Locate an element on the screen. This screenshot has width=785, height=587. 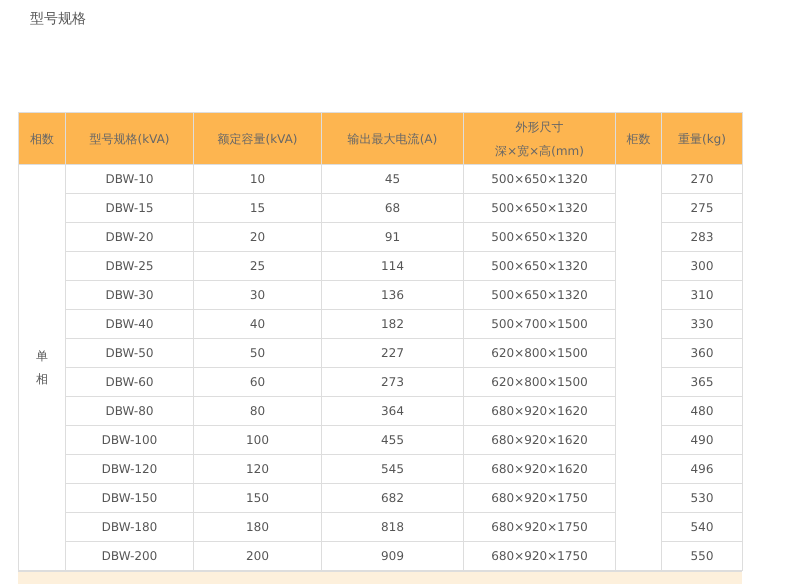
table-cell: 540 is located at coordinates (702, 527).